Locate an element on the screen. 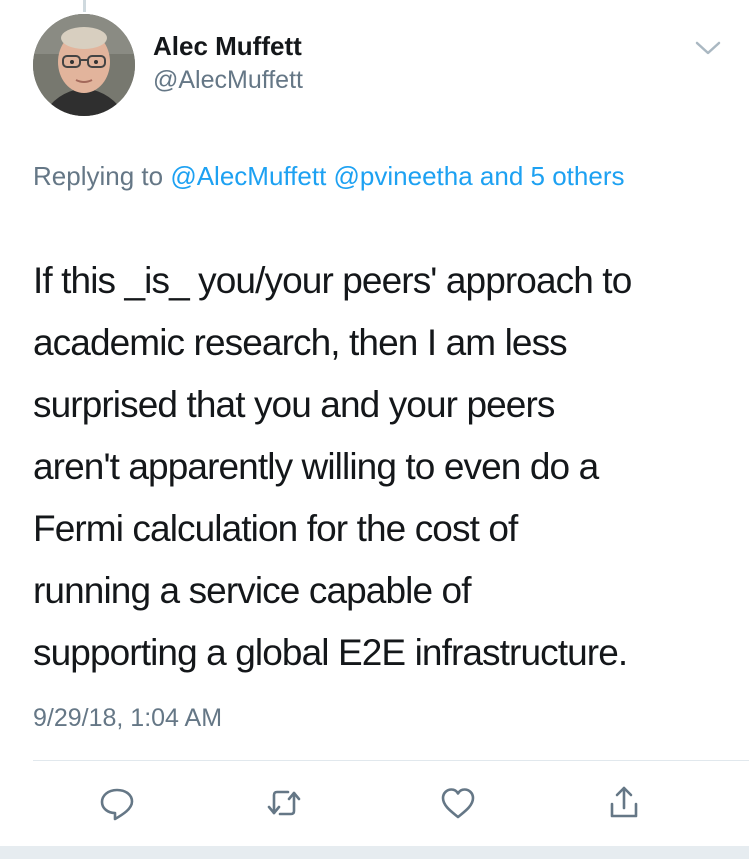 This screenshot has height=859, width=749. avatar is located at coordinates (84, 65).